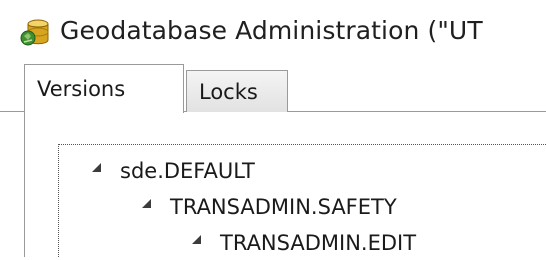 The image size is (546, 260). Describe the element at coordinates (273, 171) in the screenshot. I see `tree-item-sde-default: sde.DEFAULT` at that location.